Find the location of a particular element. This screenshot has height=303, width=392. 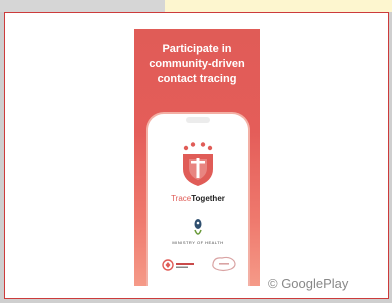

brand-wordmark: TraceTogether is located at coordinates (198, 198).